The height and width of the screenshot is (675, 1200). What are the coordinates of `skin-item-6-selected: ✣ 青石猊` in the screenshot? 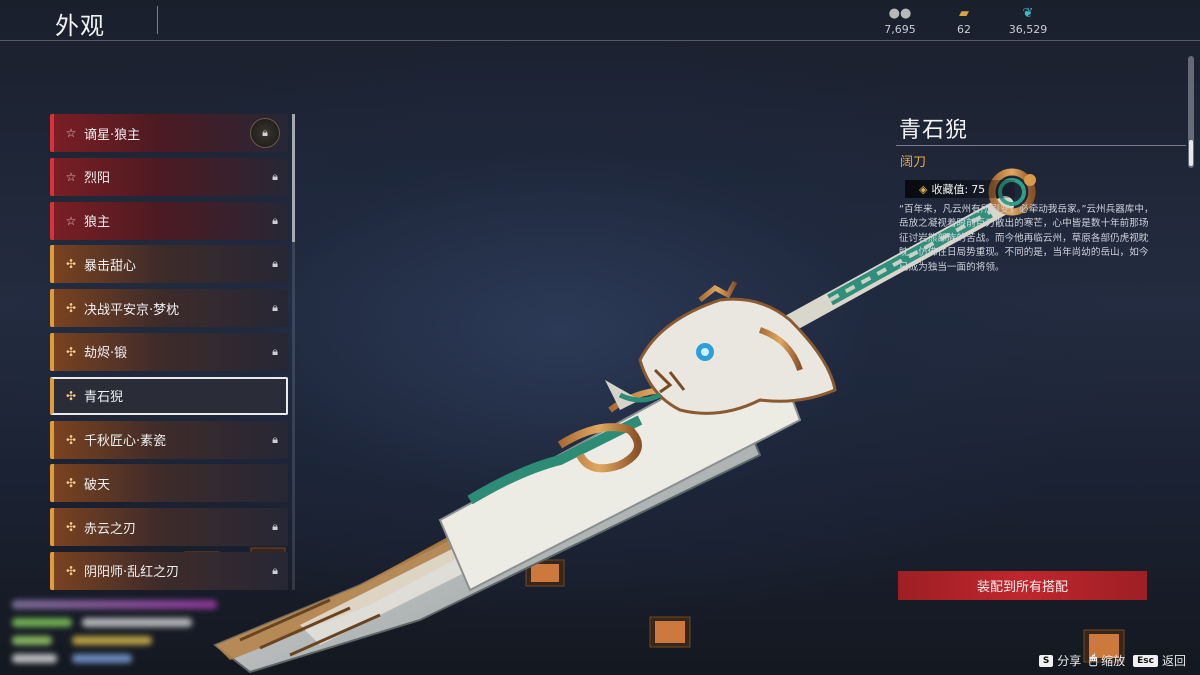 It's located at (169, 395).